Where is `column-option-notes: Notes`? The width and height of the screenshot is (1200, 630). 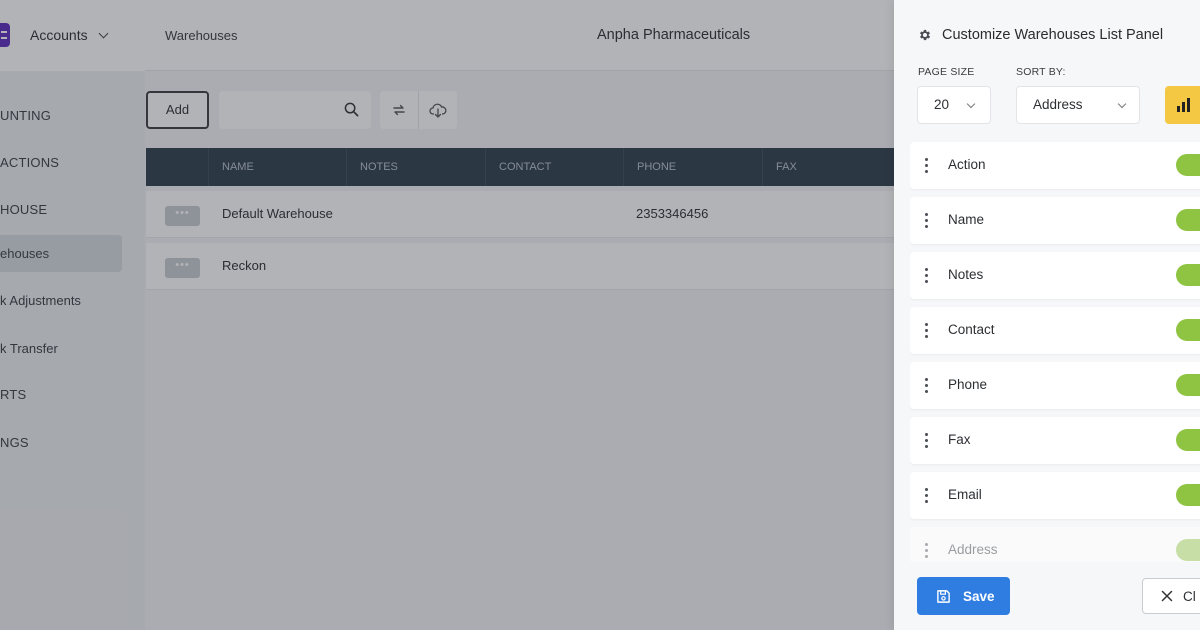
column-option-notes: Notes is located at coordinates (1055, 275).